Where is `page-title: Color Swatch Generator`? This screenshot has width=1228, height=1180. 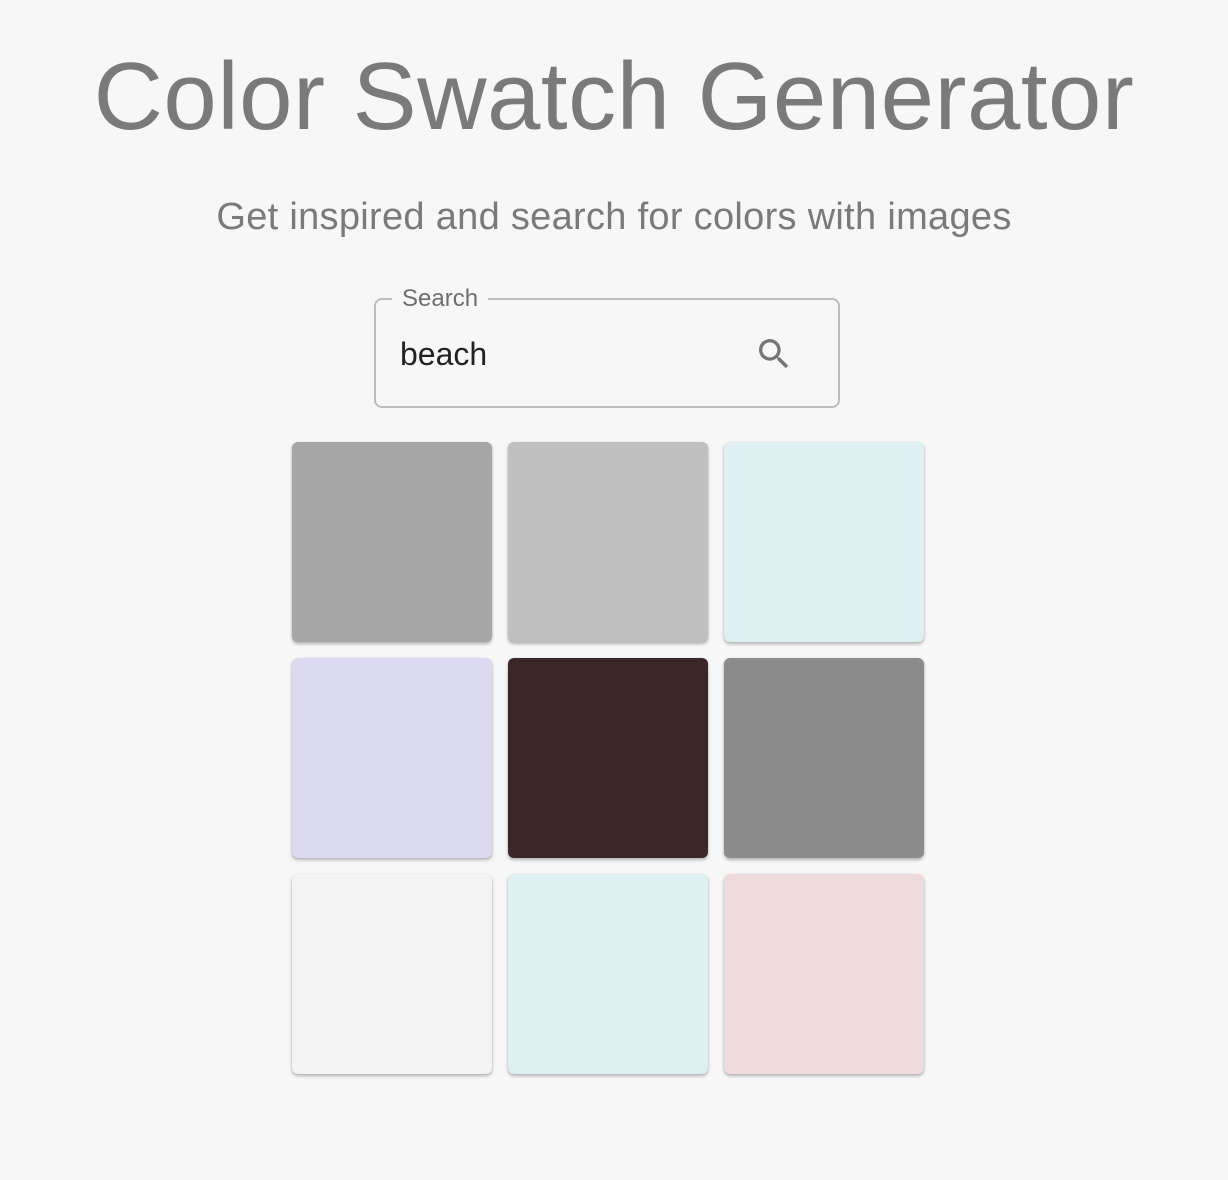 page-title: Color Swatch Generator is located at coordinates (614, 96).